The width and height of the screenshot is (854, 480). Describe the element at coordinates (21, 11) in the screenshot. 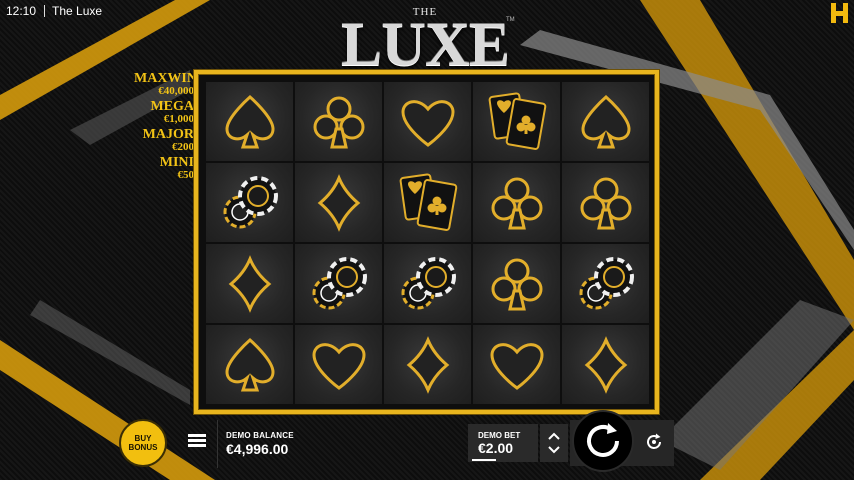

I see `clock: 12:10` at that location.